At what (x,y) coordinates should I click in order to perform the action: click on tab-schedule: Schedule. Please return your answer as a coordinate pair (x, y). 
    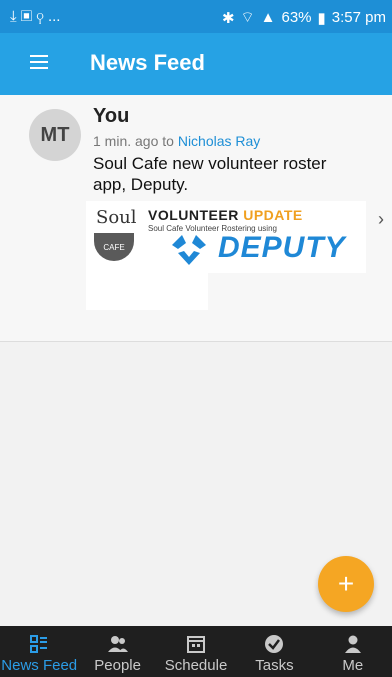
    Looking at the image, I should click on (196, 651).